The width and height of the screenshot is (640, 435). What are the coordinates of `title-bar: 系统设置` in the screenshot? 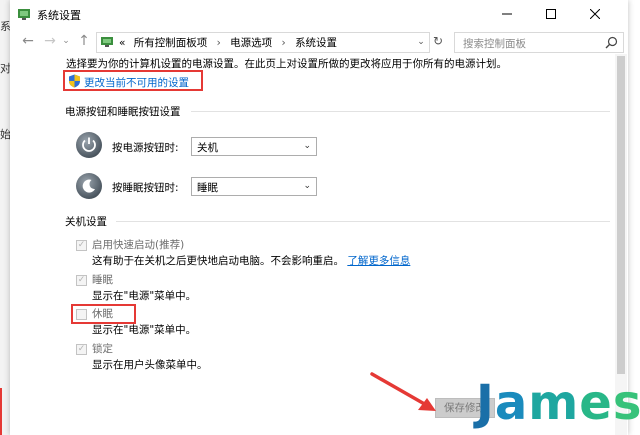 It's located at (319, 14).